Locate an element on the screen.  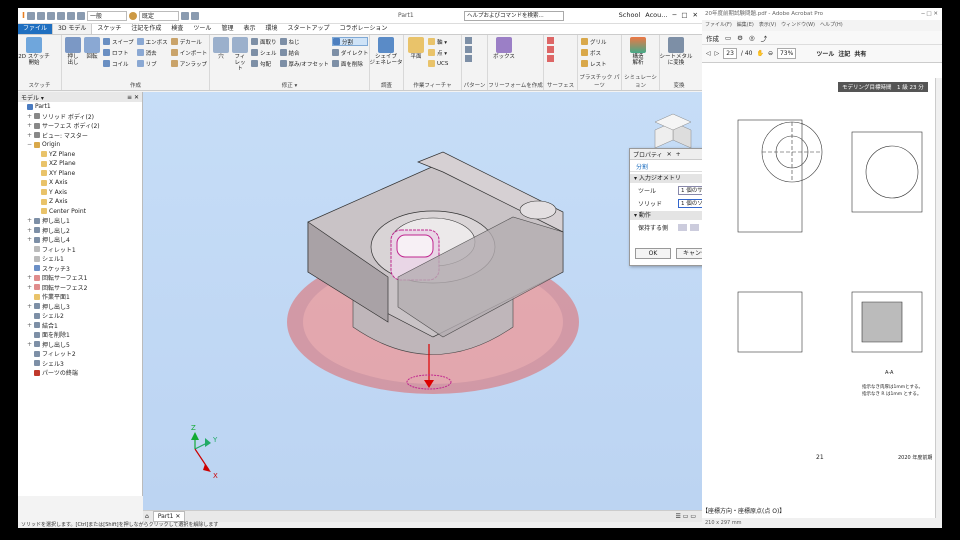
ribbon-tab: 環境 is located at coordinates (271, 29).